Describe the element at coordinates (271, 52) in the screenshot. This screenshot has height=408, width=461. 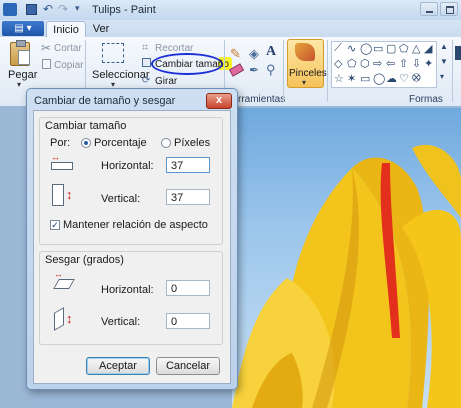
I see `text-icon: A` at that location.